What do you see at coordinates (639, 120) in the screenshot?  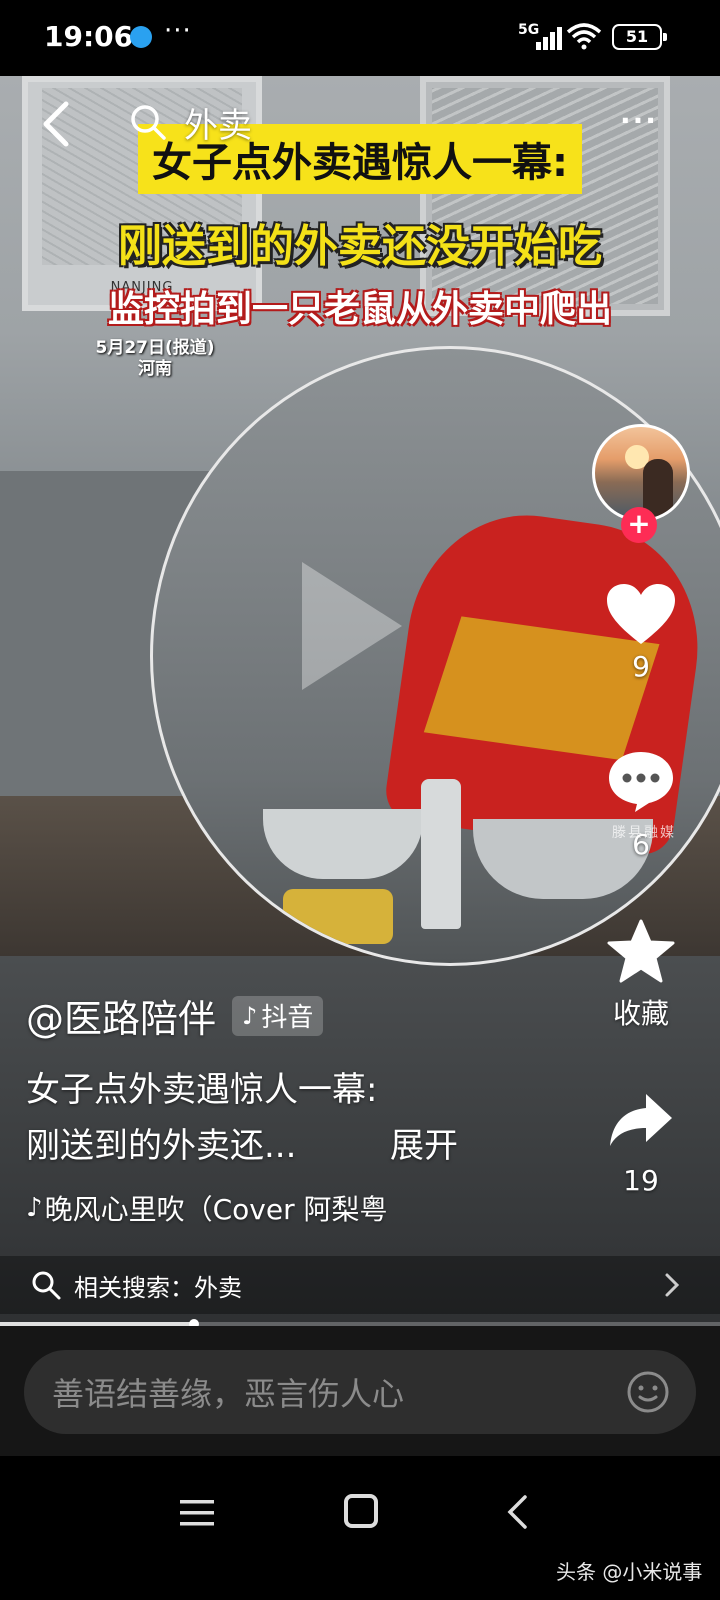 I see `more-options-icon: ···` at bounding box center [639, 120].